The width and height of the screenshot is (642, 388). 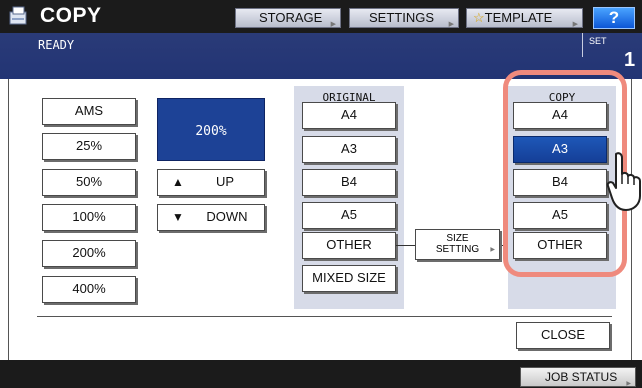 What do you see at coordinates (178, 217) in the screenshot?
I see `triangle-down-icon: ▼` at bounding box center [178, 217].